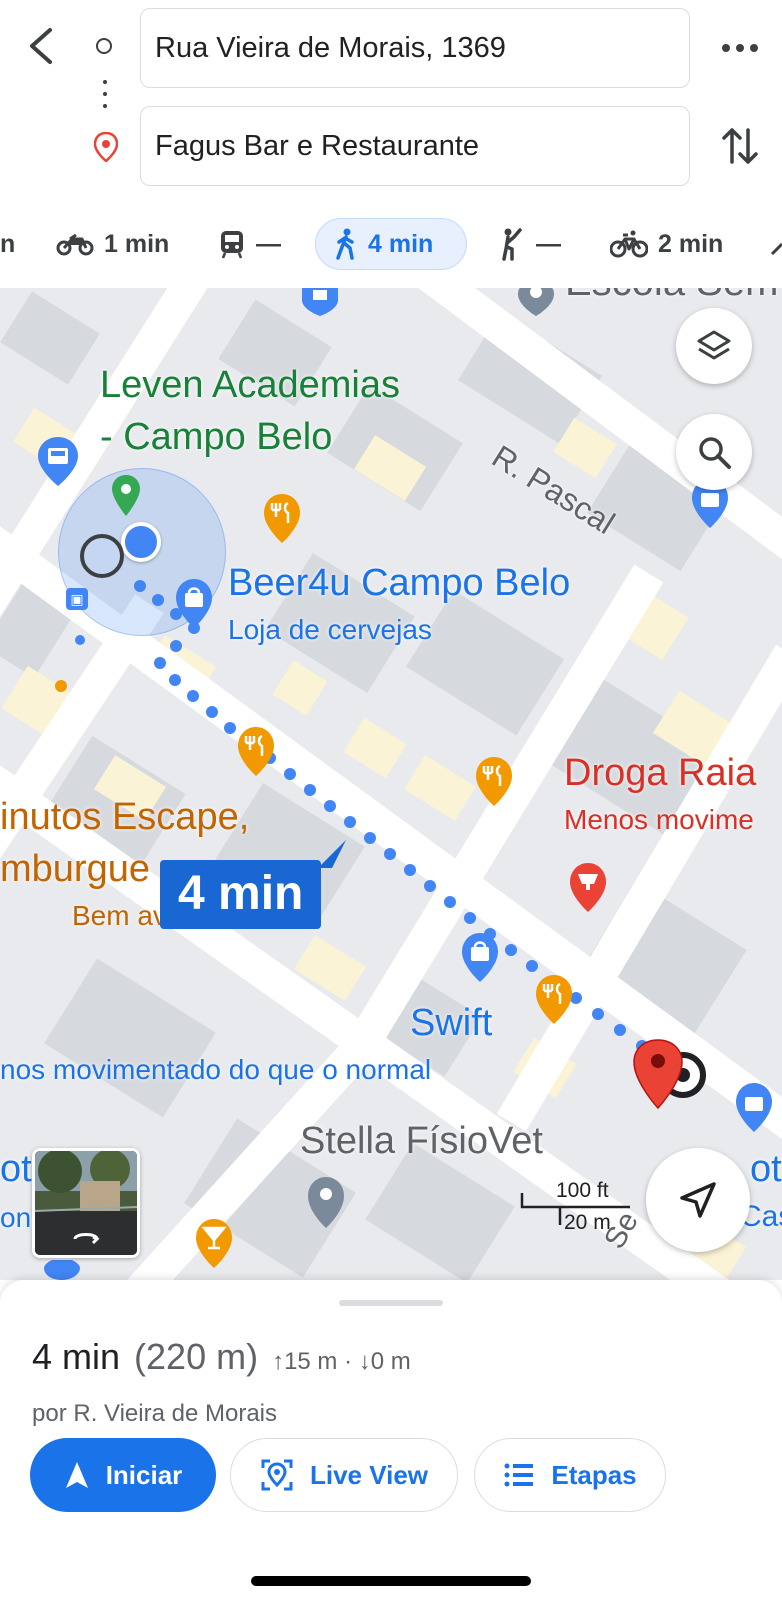 The width and height of the screenshot is (782, 1600). What do you see at coordinates (249, 244) in the screenshot?
I see `mode-transit: —` at bounding box center [249, 244].